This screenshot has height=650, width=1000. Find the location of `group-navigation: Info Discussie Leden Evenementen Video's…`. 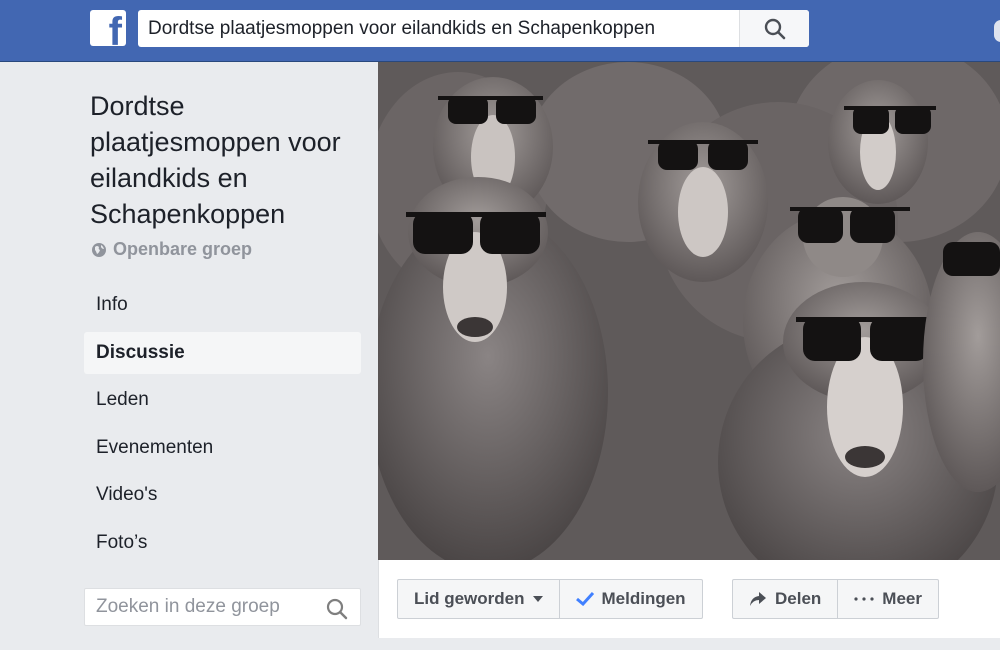

group-navigation: Info Discussie Leden Evenementen Video's… is located at coordinates (222, 426).